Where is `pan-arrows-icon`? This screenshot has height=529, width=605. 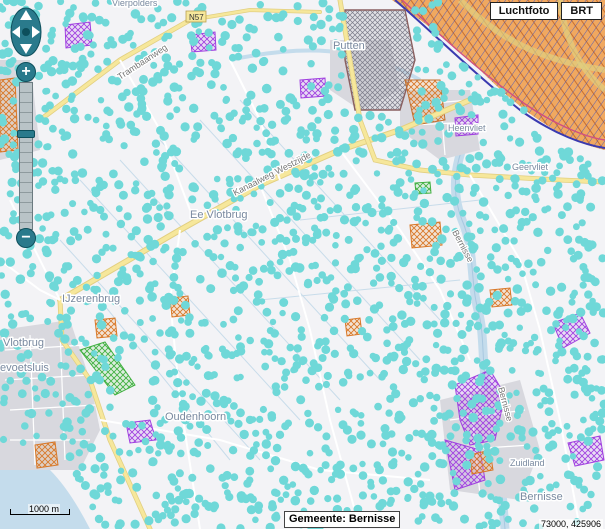
pan-arrows-icon is located at coordinates (26, 32).